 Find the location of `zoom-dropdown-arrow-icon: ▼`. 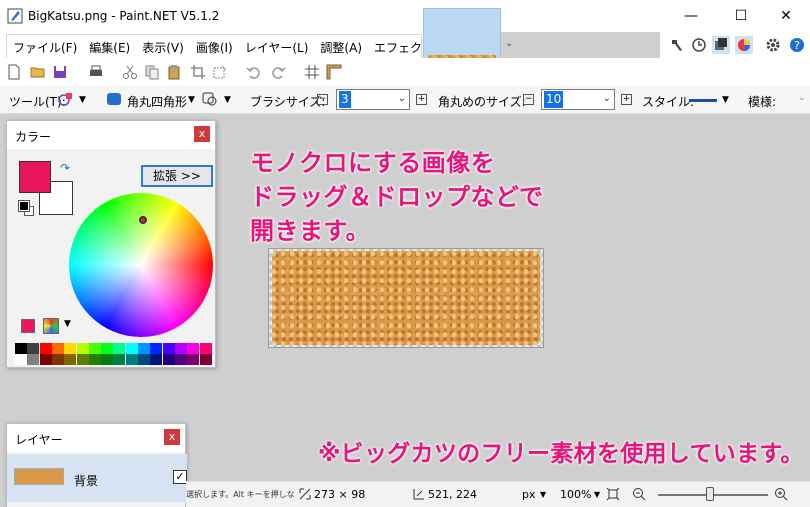

zoom-dropdown-arrow-icon: ▼ is located at coordinates (597, 494).